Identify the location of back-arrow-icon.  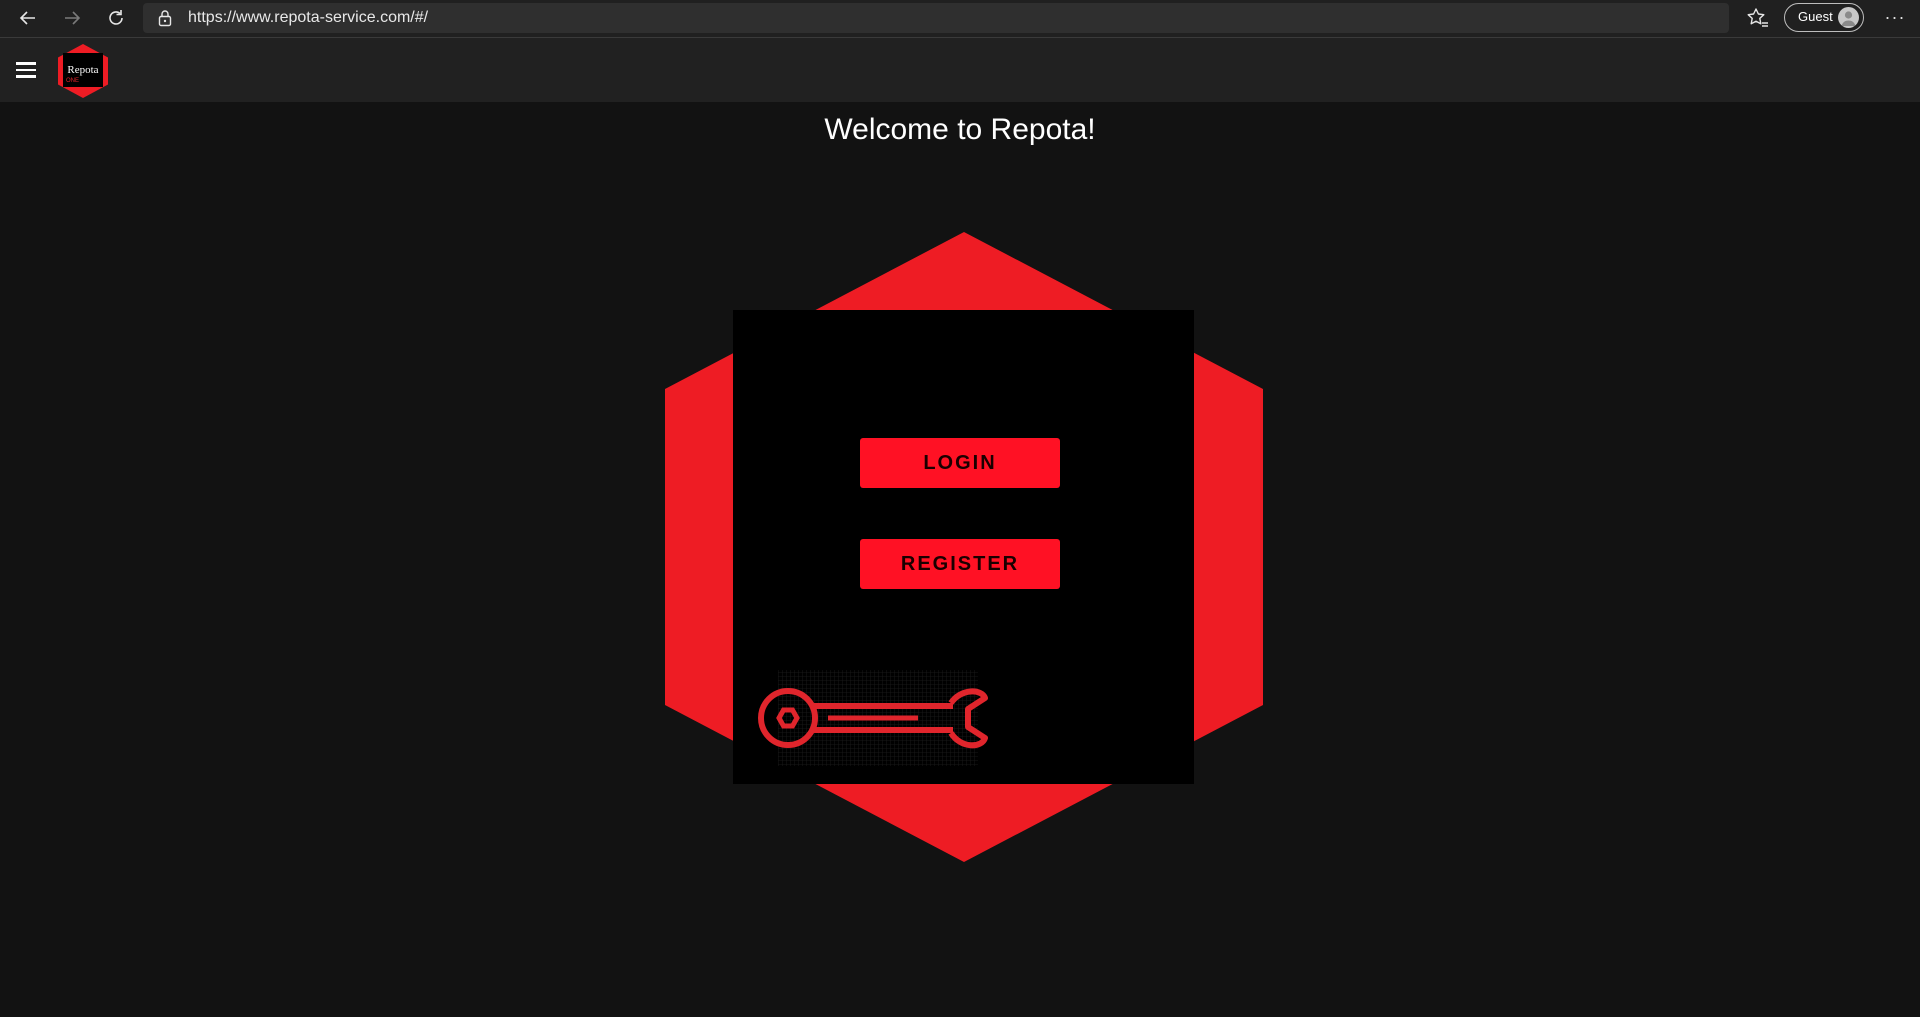
(27, 18).